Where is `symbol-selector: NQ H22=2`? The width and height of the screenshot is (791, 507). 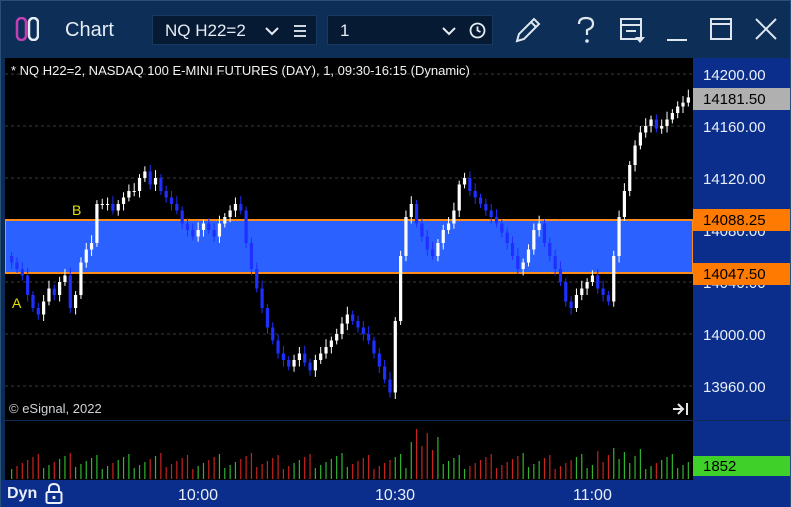 symbol-selector: NQ H22=2 is located at coordinates (234, 30).